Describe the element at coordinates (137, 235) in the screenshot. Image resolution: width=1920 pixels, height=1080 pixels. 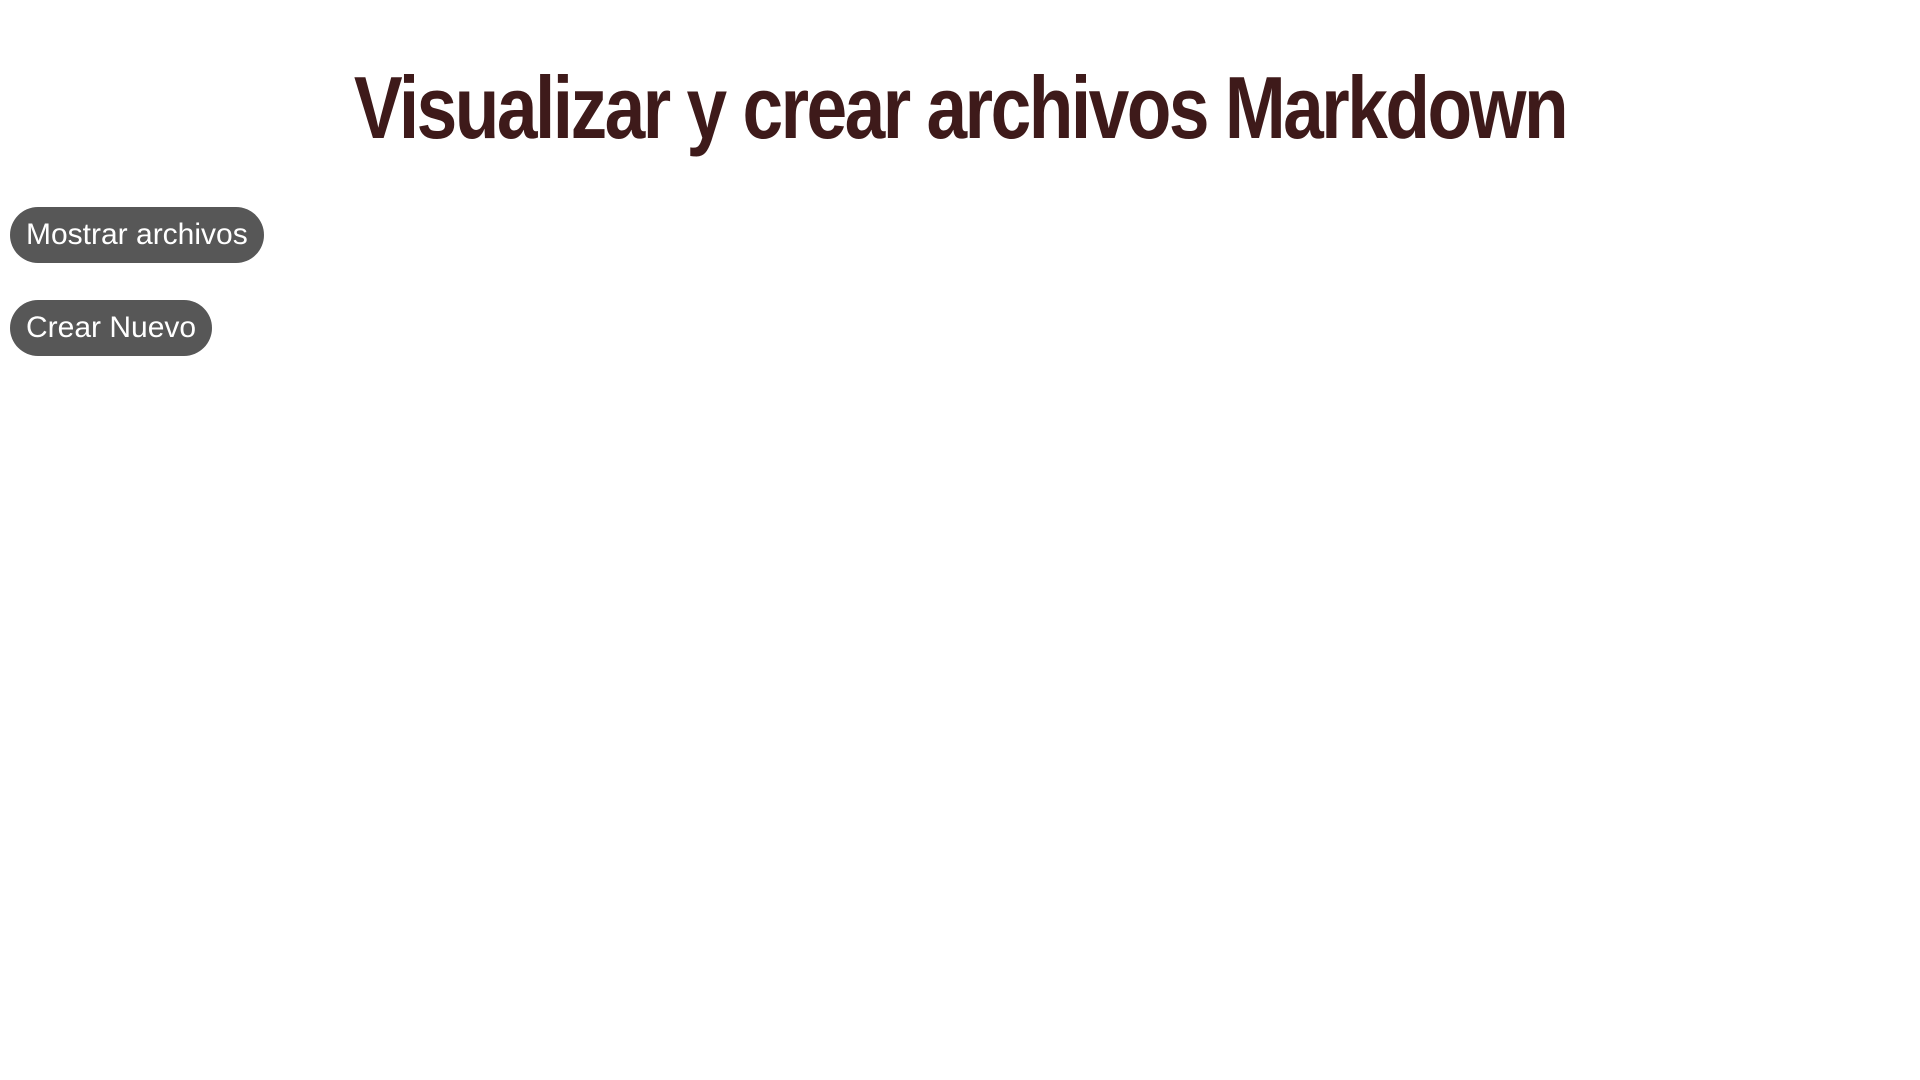
I see `show-files-button: Mostrar archivos` at that location.